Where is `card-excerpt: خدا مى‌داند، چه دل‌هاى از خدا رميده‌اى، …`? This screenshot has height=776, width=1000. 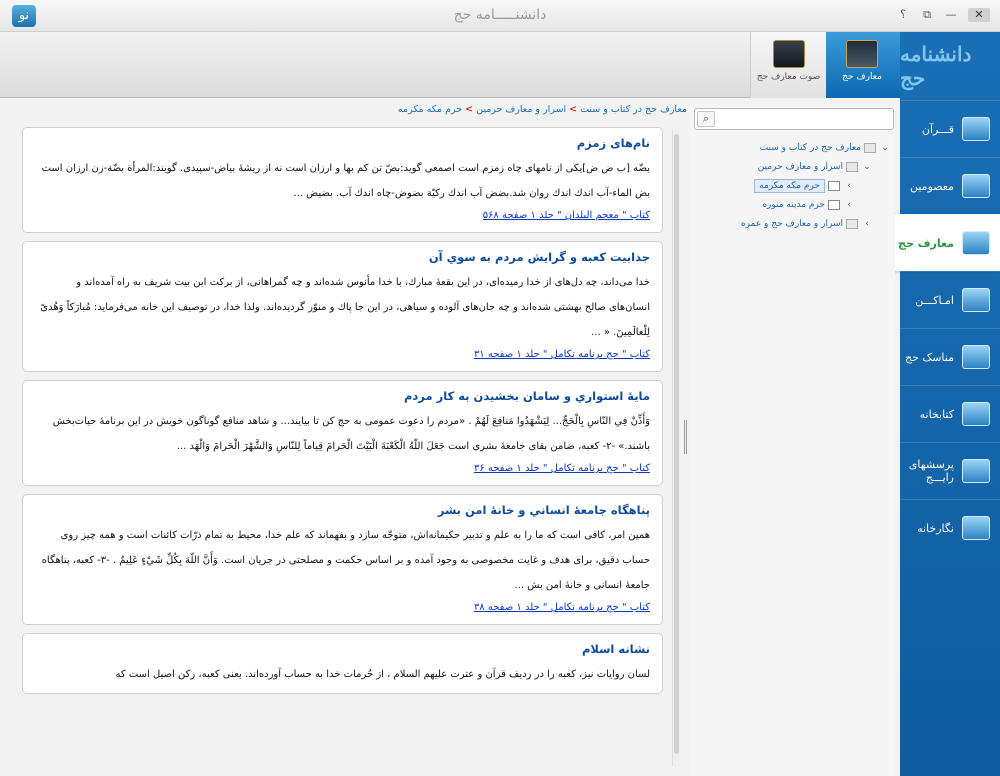
card-excerpt: خدا مى‌داند، چه دل‌هاى از خدا رميده‌اى، … is located at coordinates (345, 307).